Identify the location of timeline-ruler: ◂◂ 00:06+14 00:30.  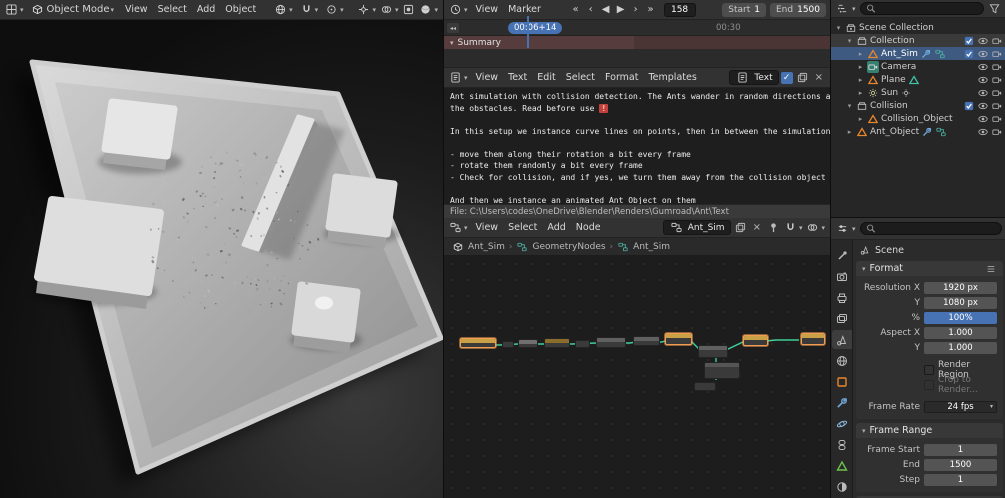
(637, 28).